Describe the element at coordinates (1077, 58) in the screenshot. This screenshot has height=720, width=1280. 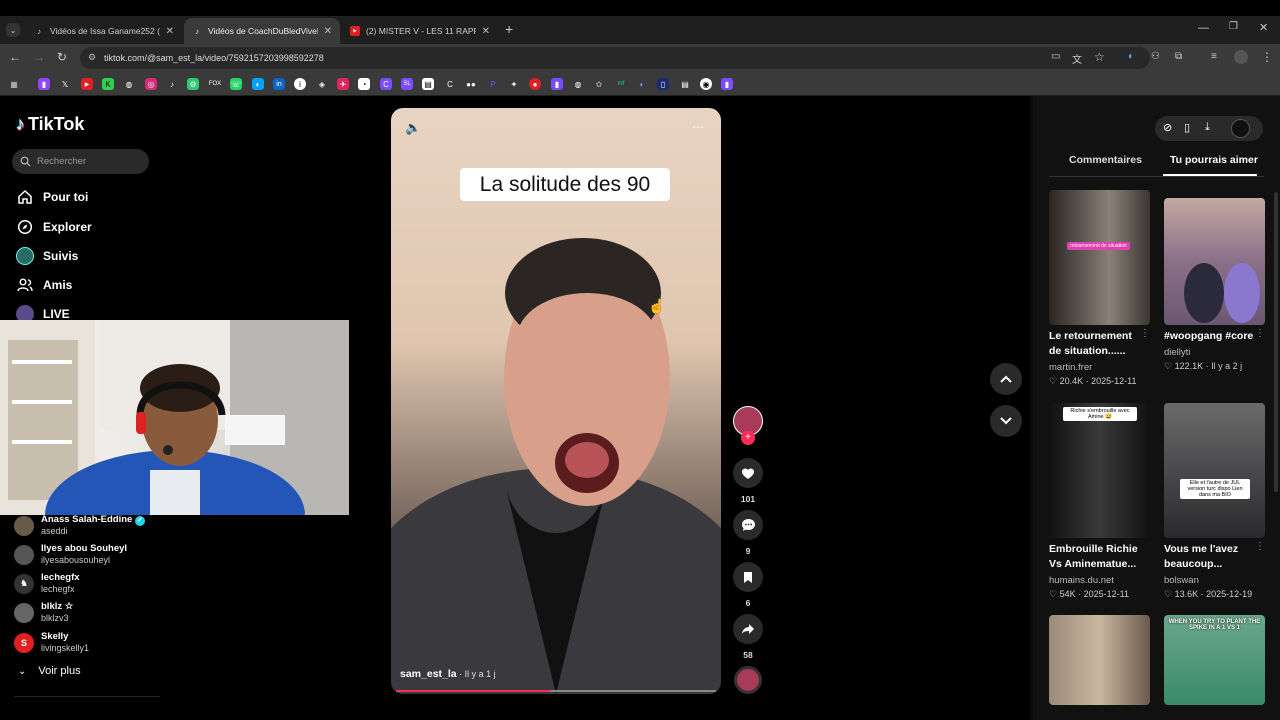
I see `translate-icon: 文` at that location.